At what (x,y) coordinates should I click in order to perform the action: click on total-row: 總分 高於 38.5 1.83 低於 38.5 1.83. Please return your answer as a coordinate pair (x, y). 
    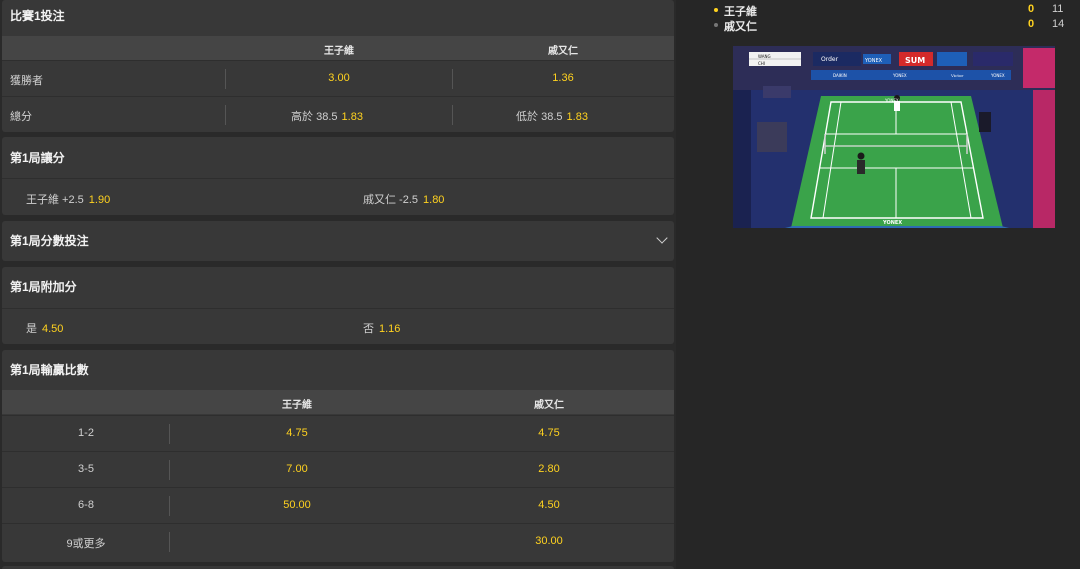
    Looking at the image, I should click on (338, 114).